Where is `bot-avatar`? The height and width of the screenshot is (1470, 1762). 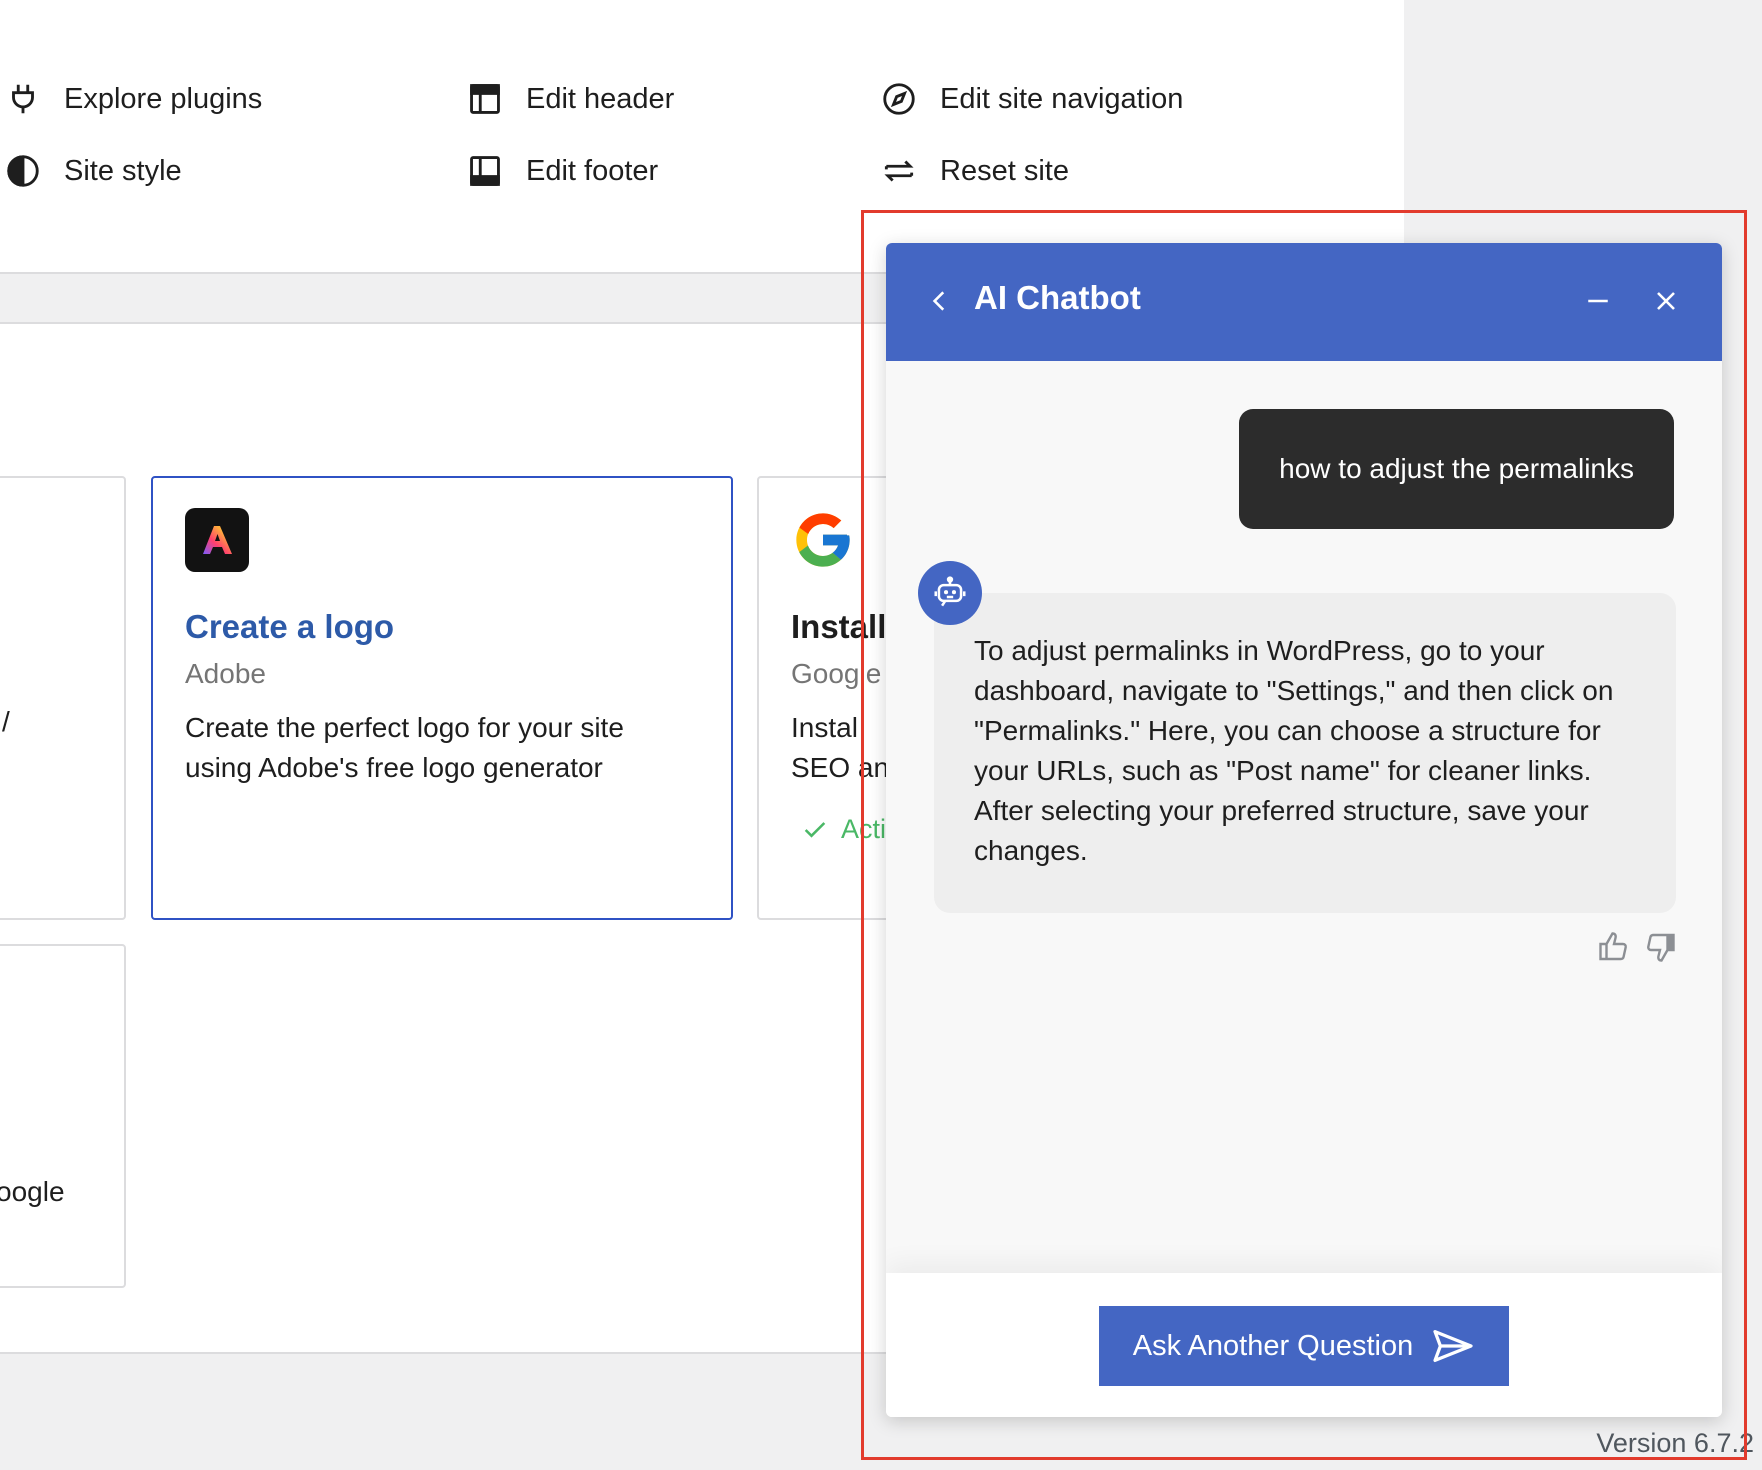
bot-avatar is located at coordinates (950, 593).